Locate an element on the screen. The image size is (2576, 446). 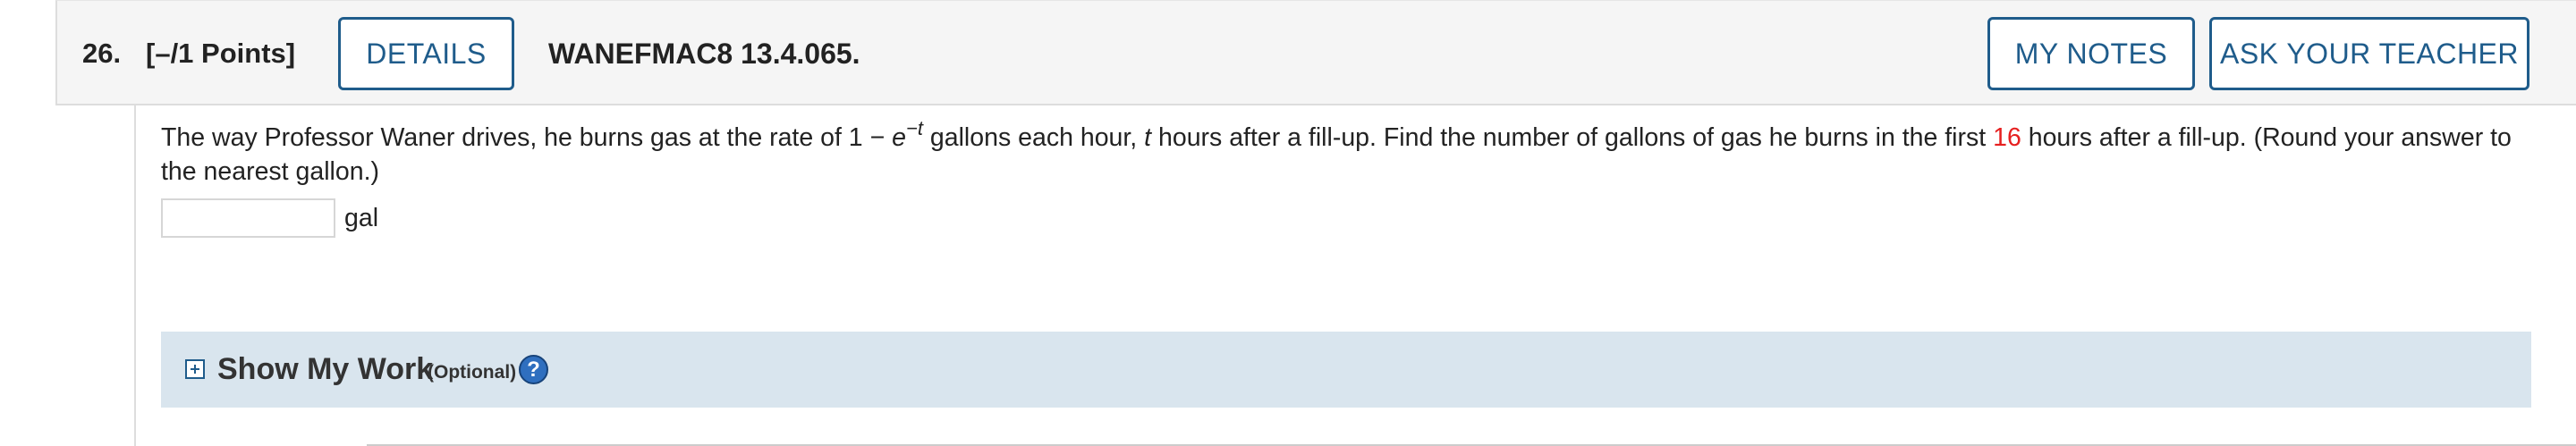
answer-input is located at coordinates (248, 218).